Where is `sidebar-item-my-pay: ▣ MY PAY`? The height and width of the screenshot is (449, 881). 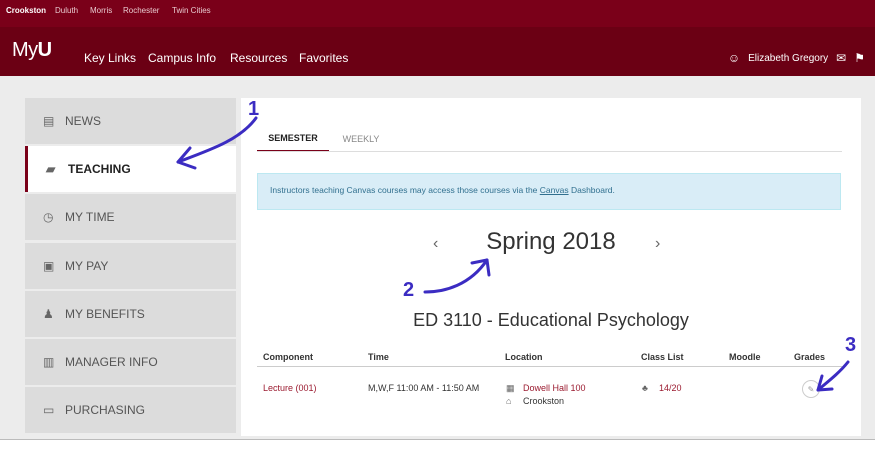 sidebar-item-my-pay: ▣ MY PAY is located at coordinates (130, 266).